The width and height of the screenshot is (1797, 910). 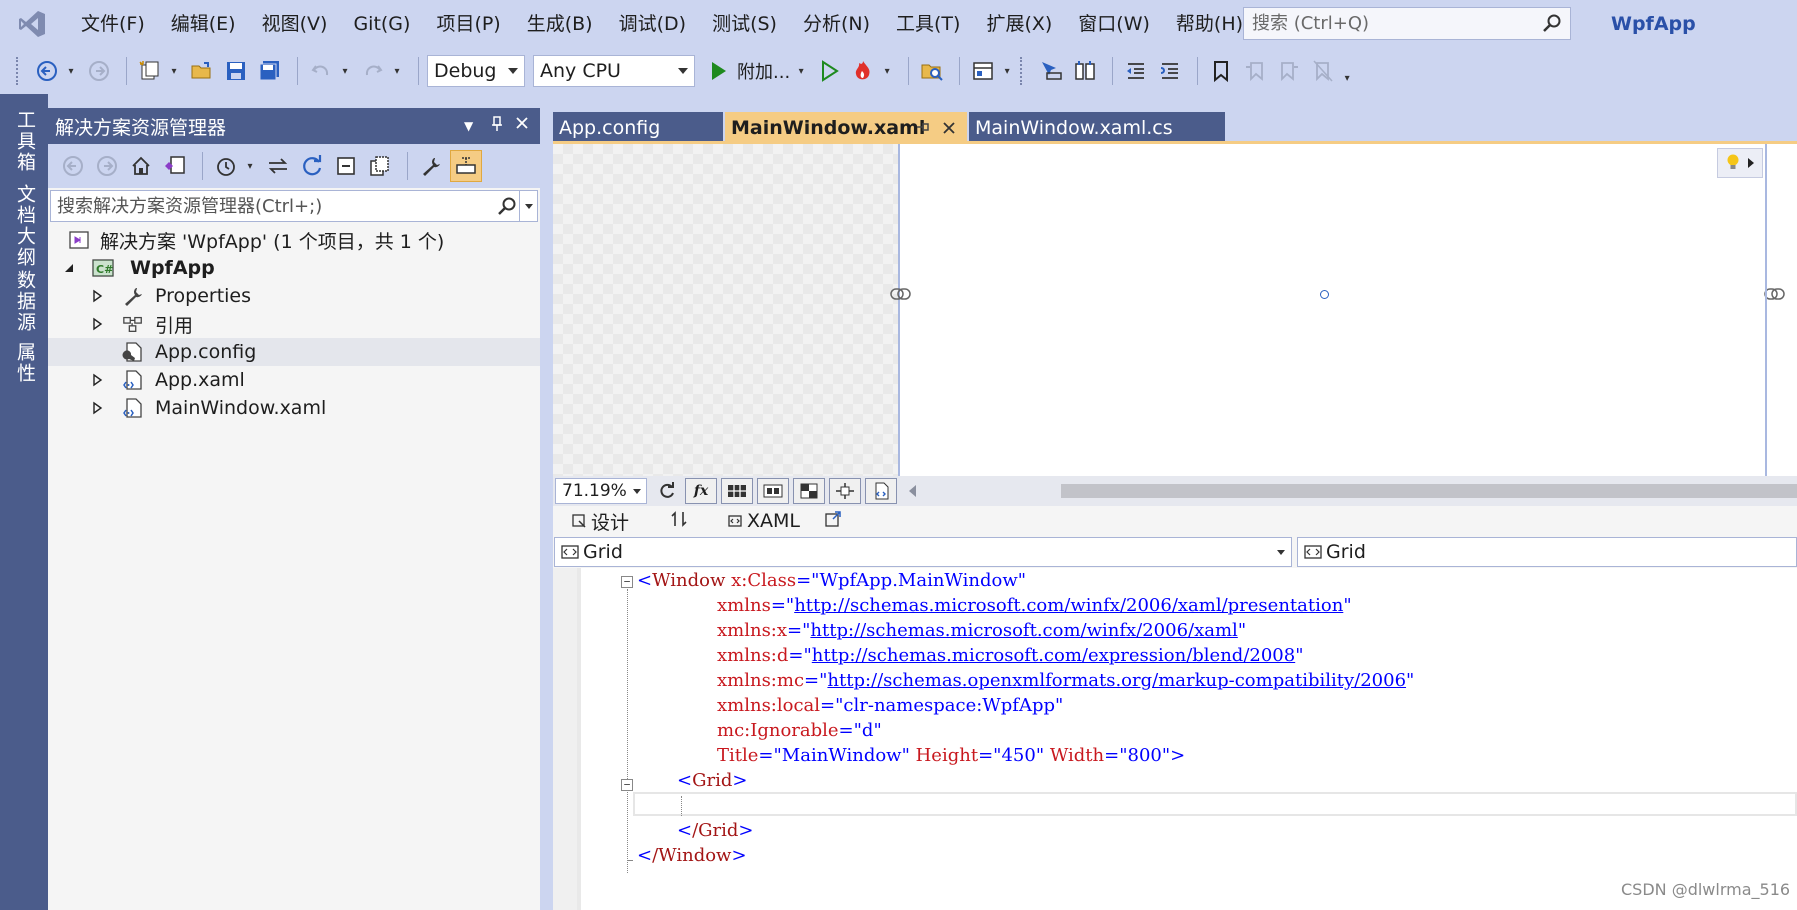 I want to click on open-folder-icon, so click(x=202, y=71).